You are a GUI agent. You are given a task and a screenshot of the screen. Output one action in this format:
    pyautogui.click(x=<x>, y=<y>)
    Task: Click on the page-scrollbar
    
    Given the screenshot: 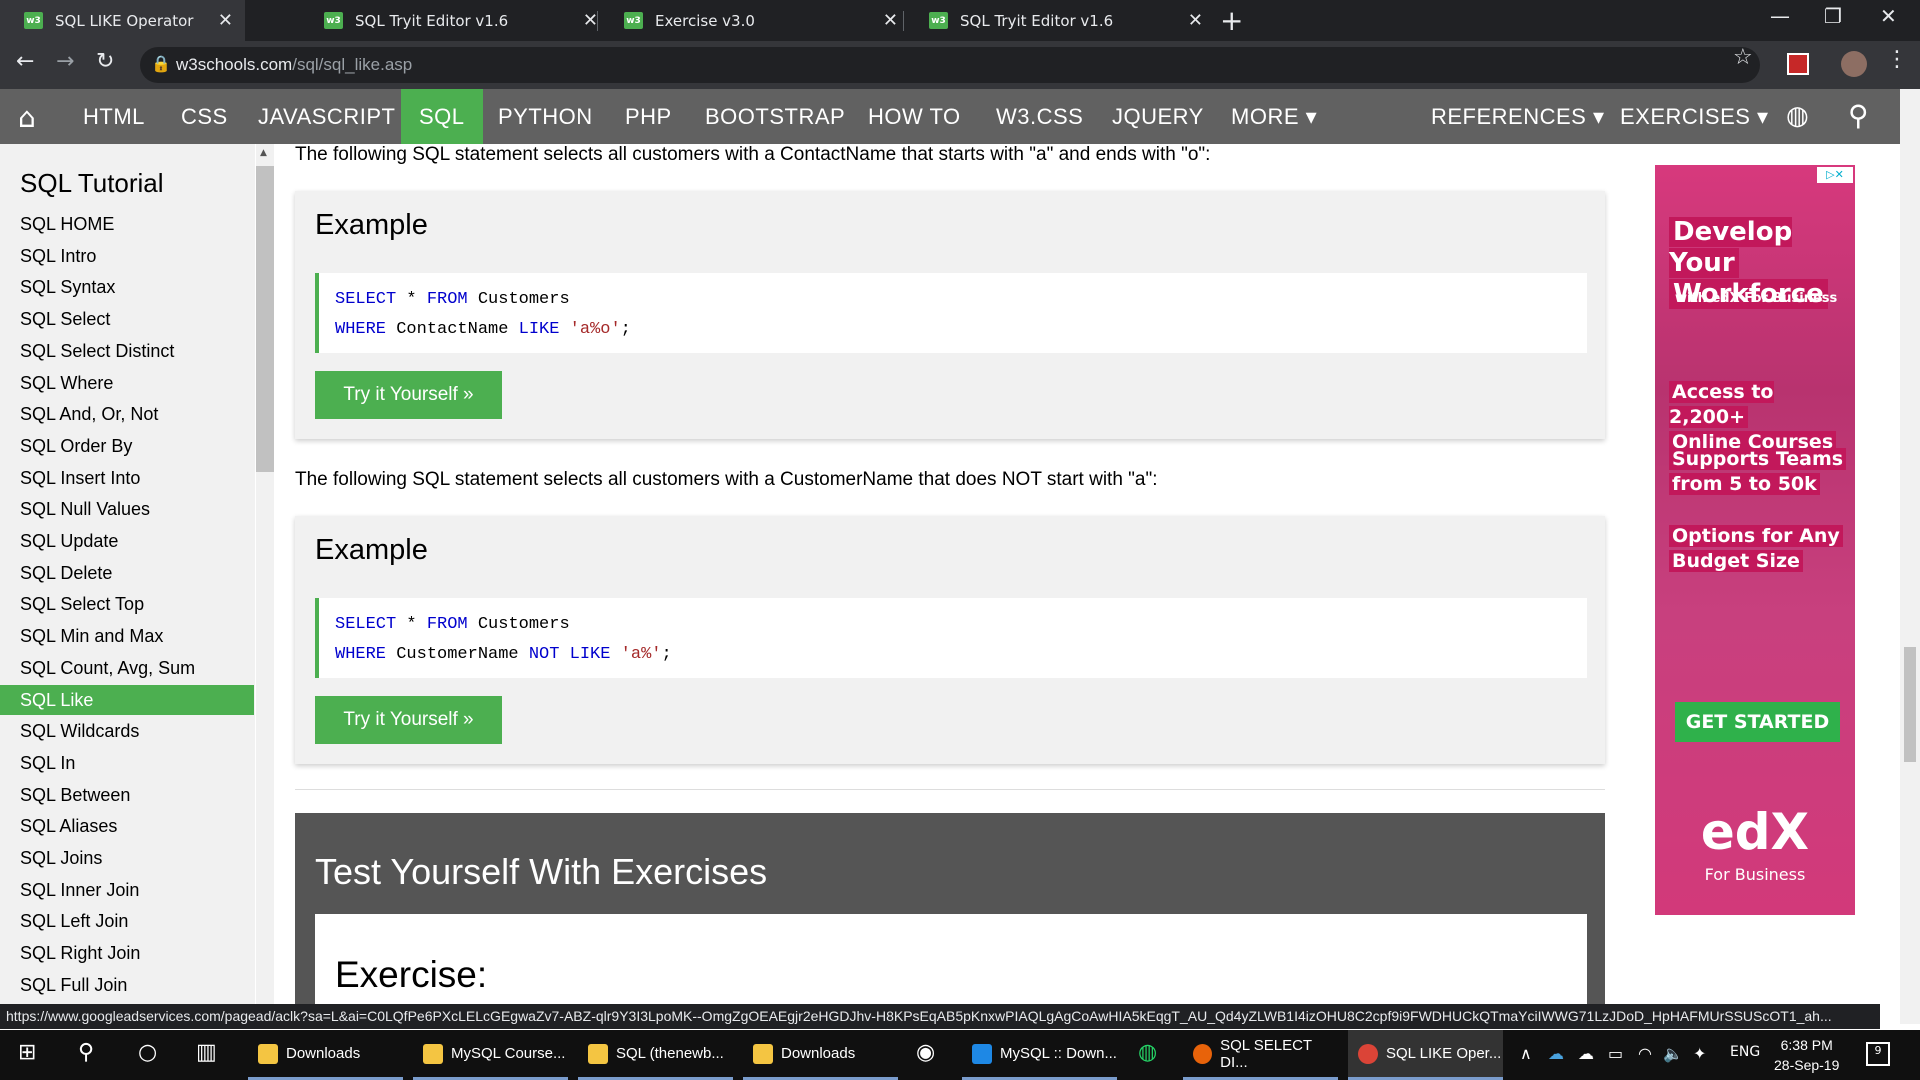 What is the action you would take?
    pyautogui.click(x=1910, y=556)
    